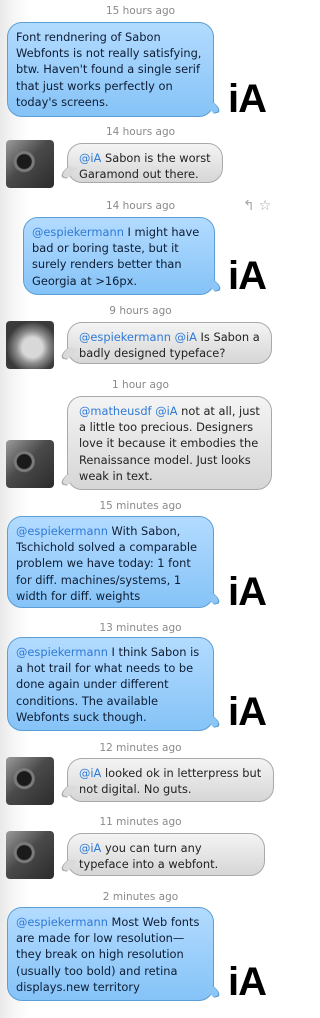 This screenshot has width=320, height=1018. I want to click on timestamp: 1 hour ago, so click(140, 385).